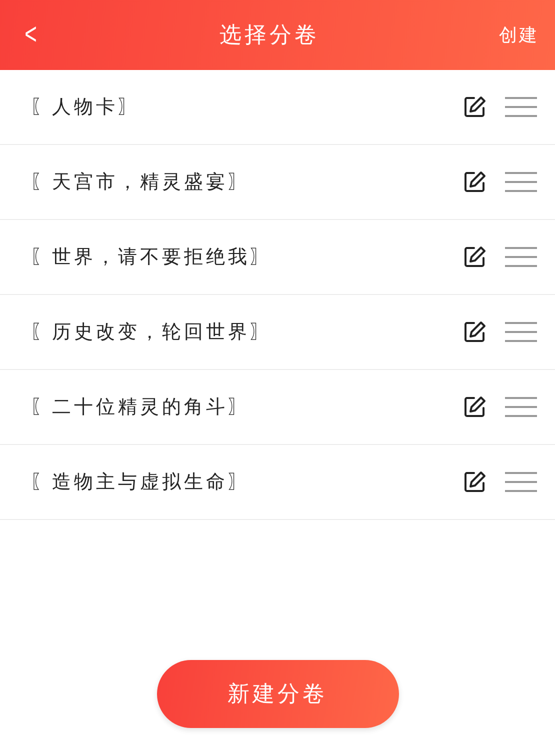 The image size is (555, 750). What do you see at coordinates (30, 35) in the screenshot?
I see `back-button: <` at bounding box center [30, 35].